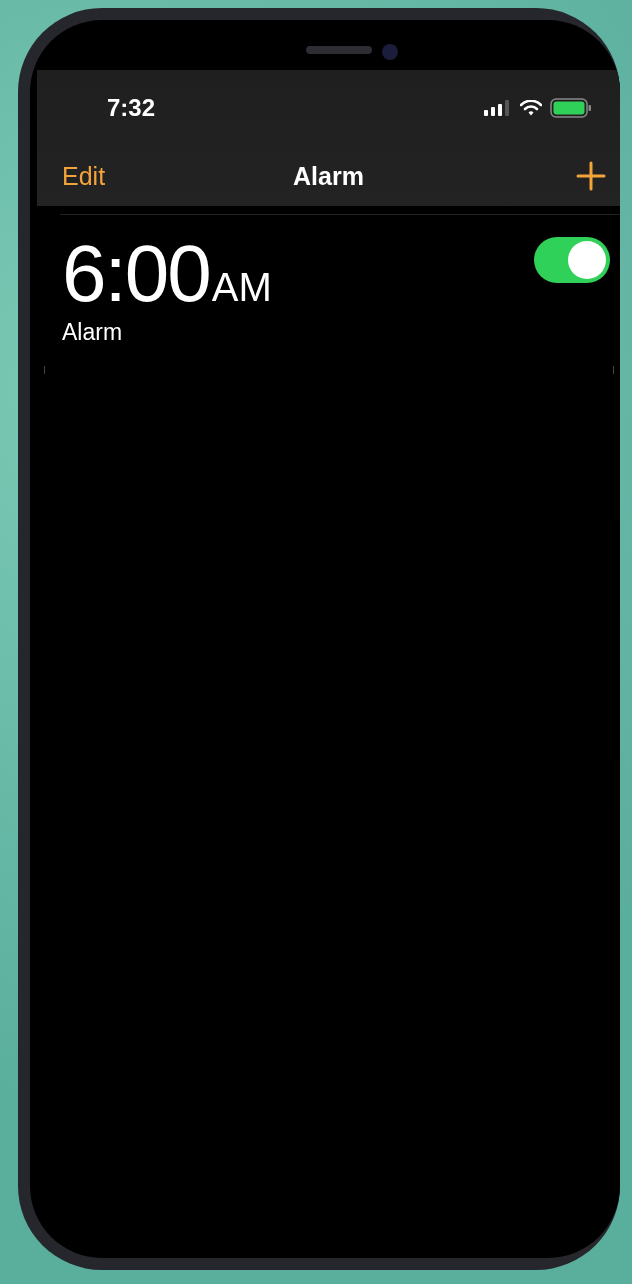 The height and width of the screenshot is (1284, 632). I want to click on edit-button: Edit, so click(84, 176).